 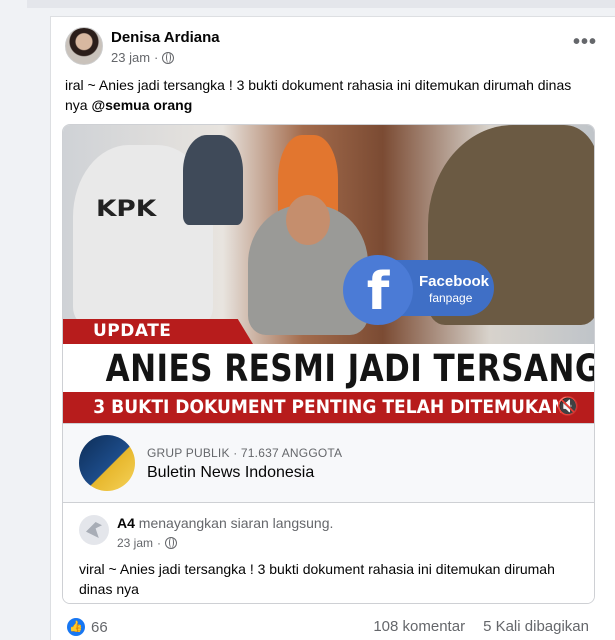 What do you see at coordinates (13, 320) in the screenshot?
I see `left-gutter` at bounding box center [13, 320].